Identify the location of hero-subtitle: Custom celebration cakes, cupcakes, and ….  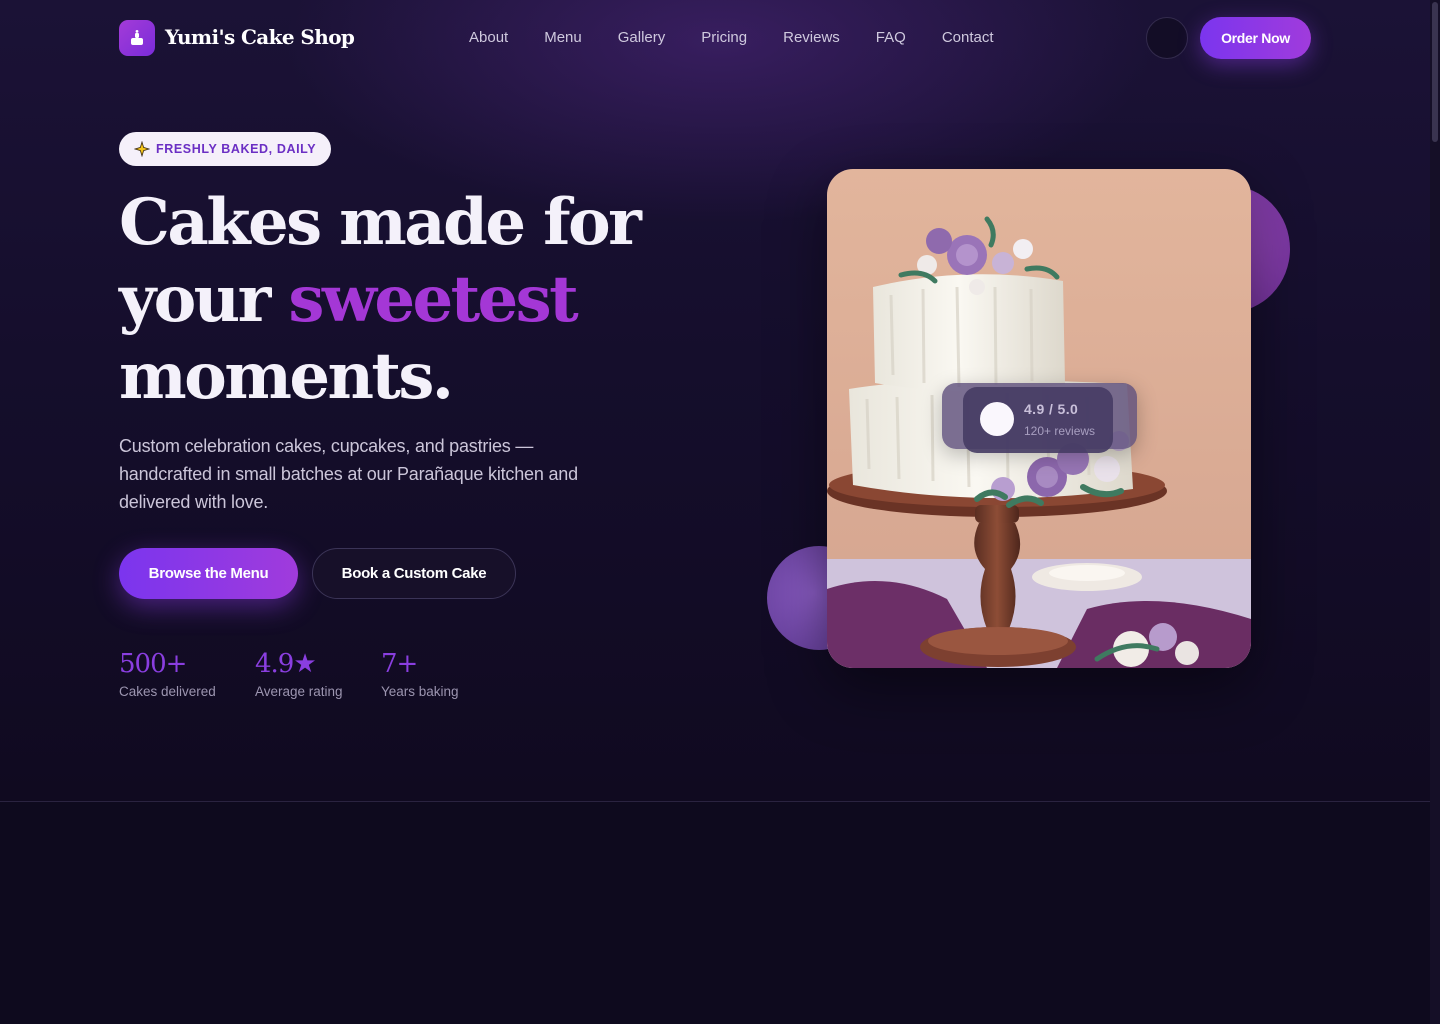
(348, 474).